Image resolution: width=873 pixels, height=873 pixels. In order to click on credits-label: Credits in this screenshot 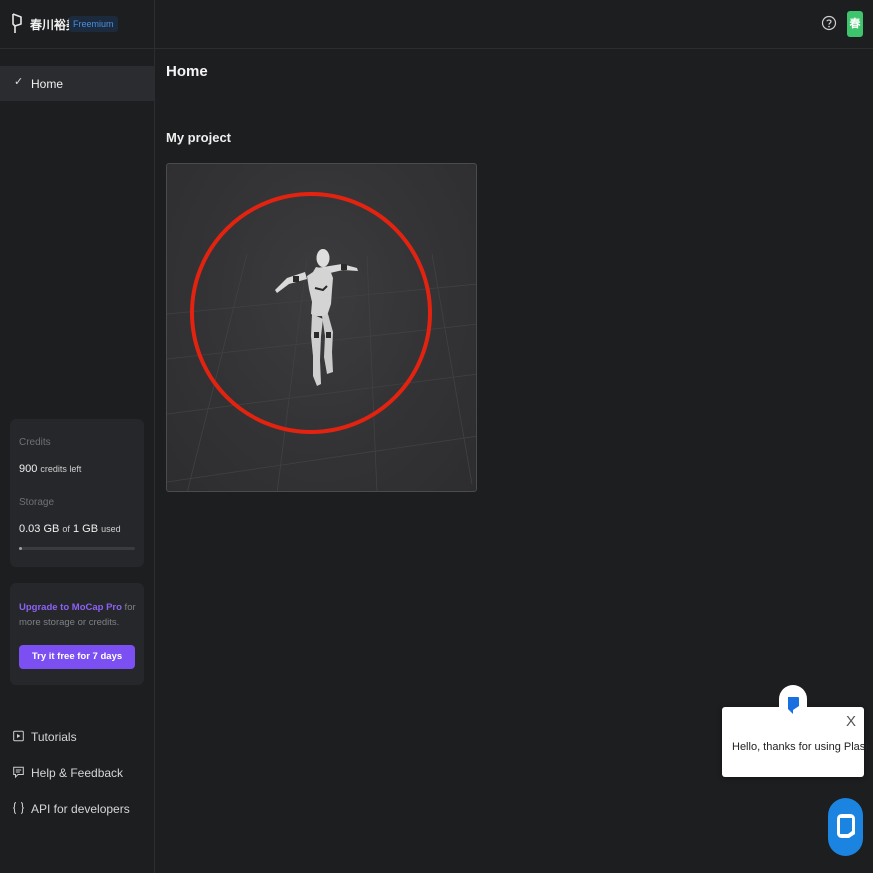, I will do `click(35, 442)`.